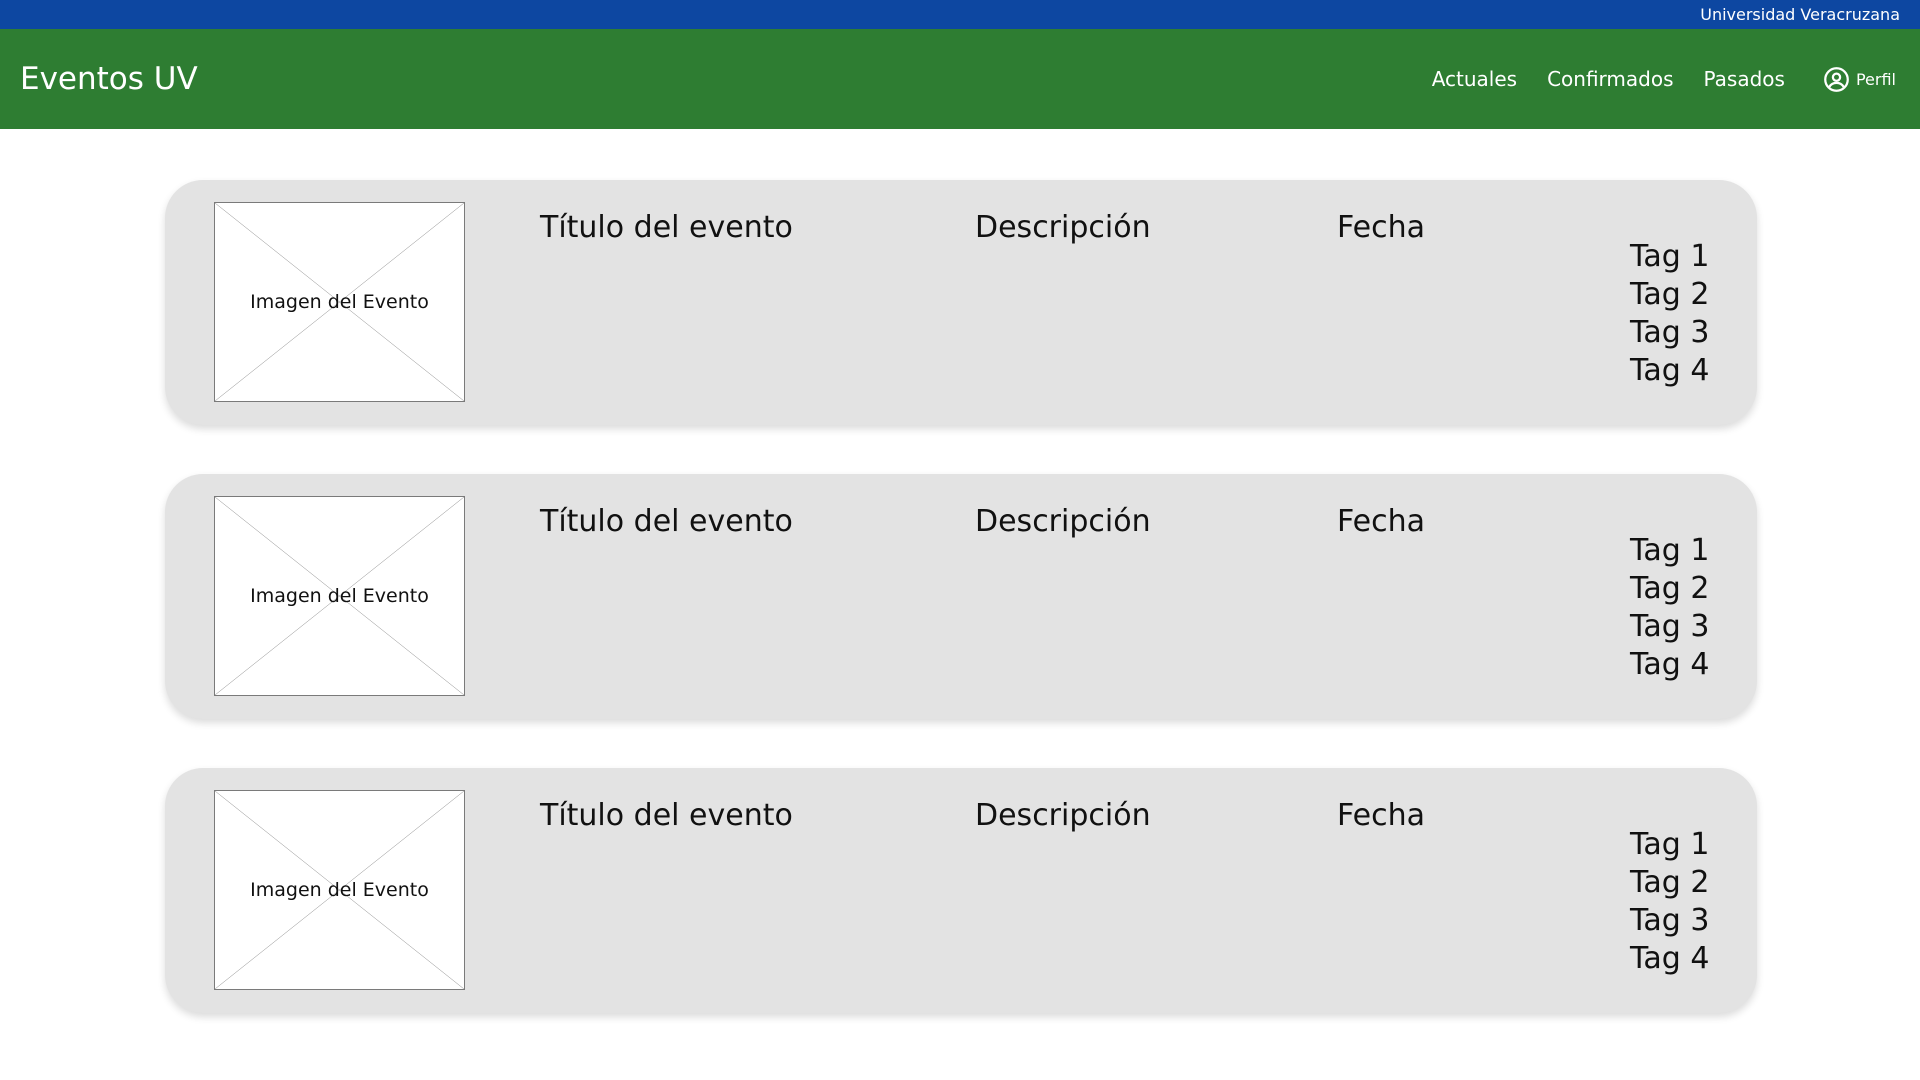 The height and width of the screenshot is (1080, 1920). I want to click on nav-links: Actuales Confirmados Pasados Perfil, so click(1649, 79).